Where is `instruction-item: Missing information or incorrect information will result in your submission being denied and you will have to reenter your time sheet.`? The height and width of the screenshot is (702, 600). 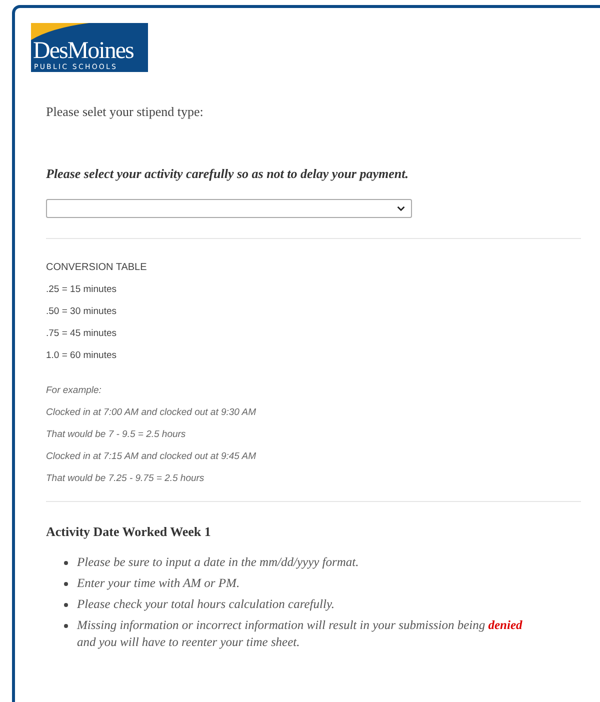 instruction-item: Missing information or incorrect information will result in your submission being denied and you will have to reenter your time sheet. is located at coordinates (300, 634).